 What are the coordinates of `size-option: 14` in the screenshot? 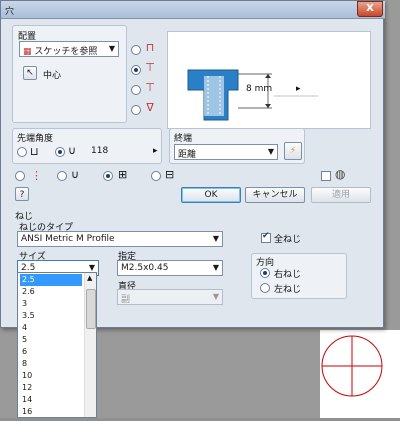 It's located at (51, 400).